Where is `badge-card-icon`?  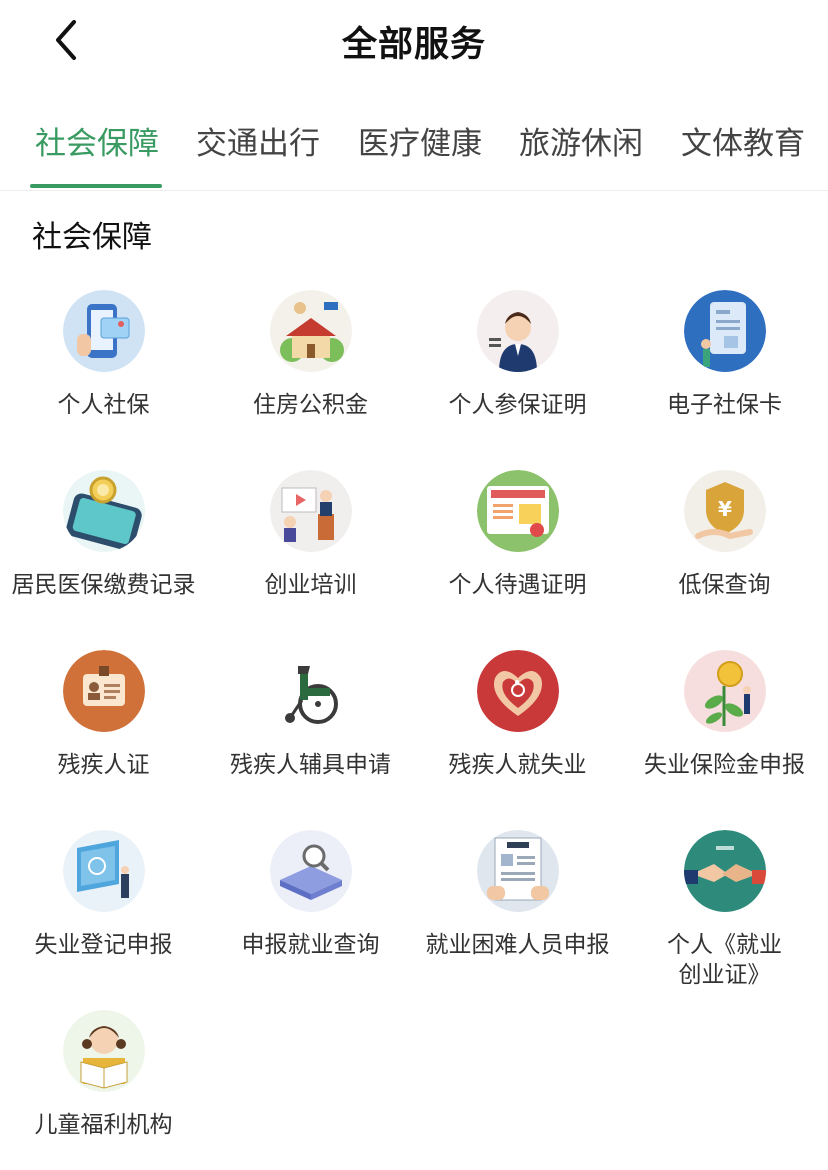 badge-card-icon is located at coordinates (104, 691).